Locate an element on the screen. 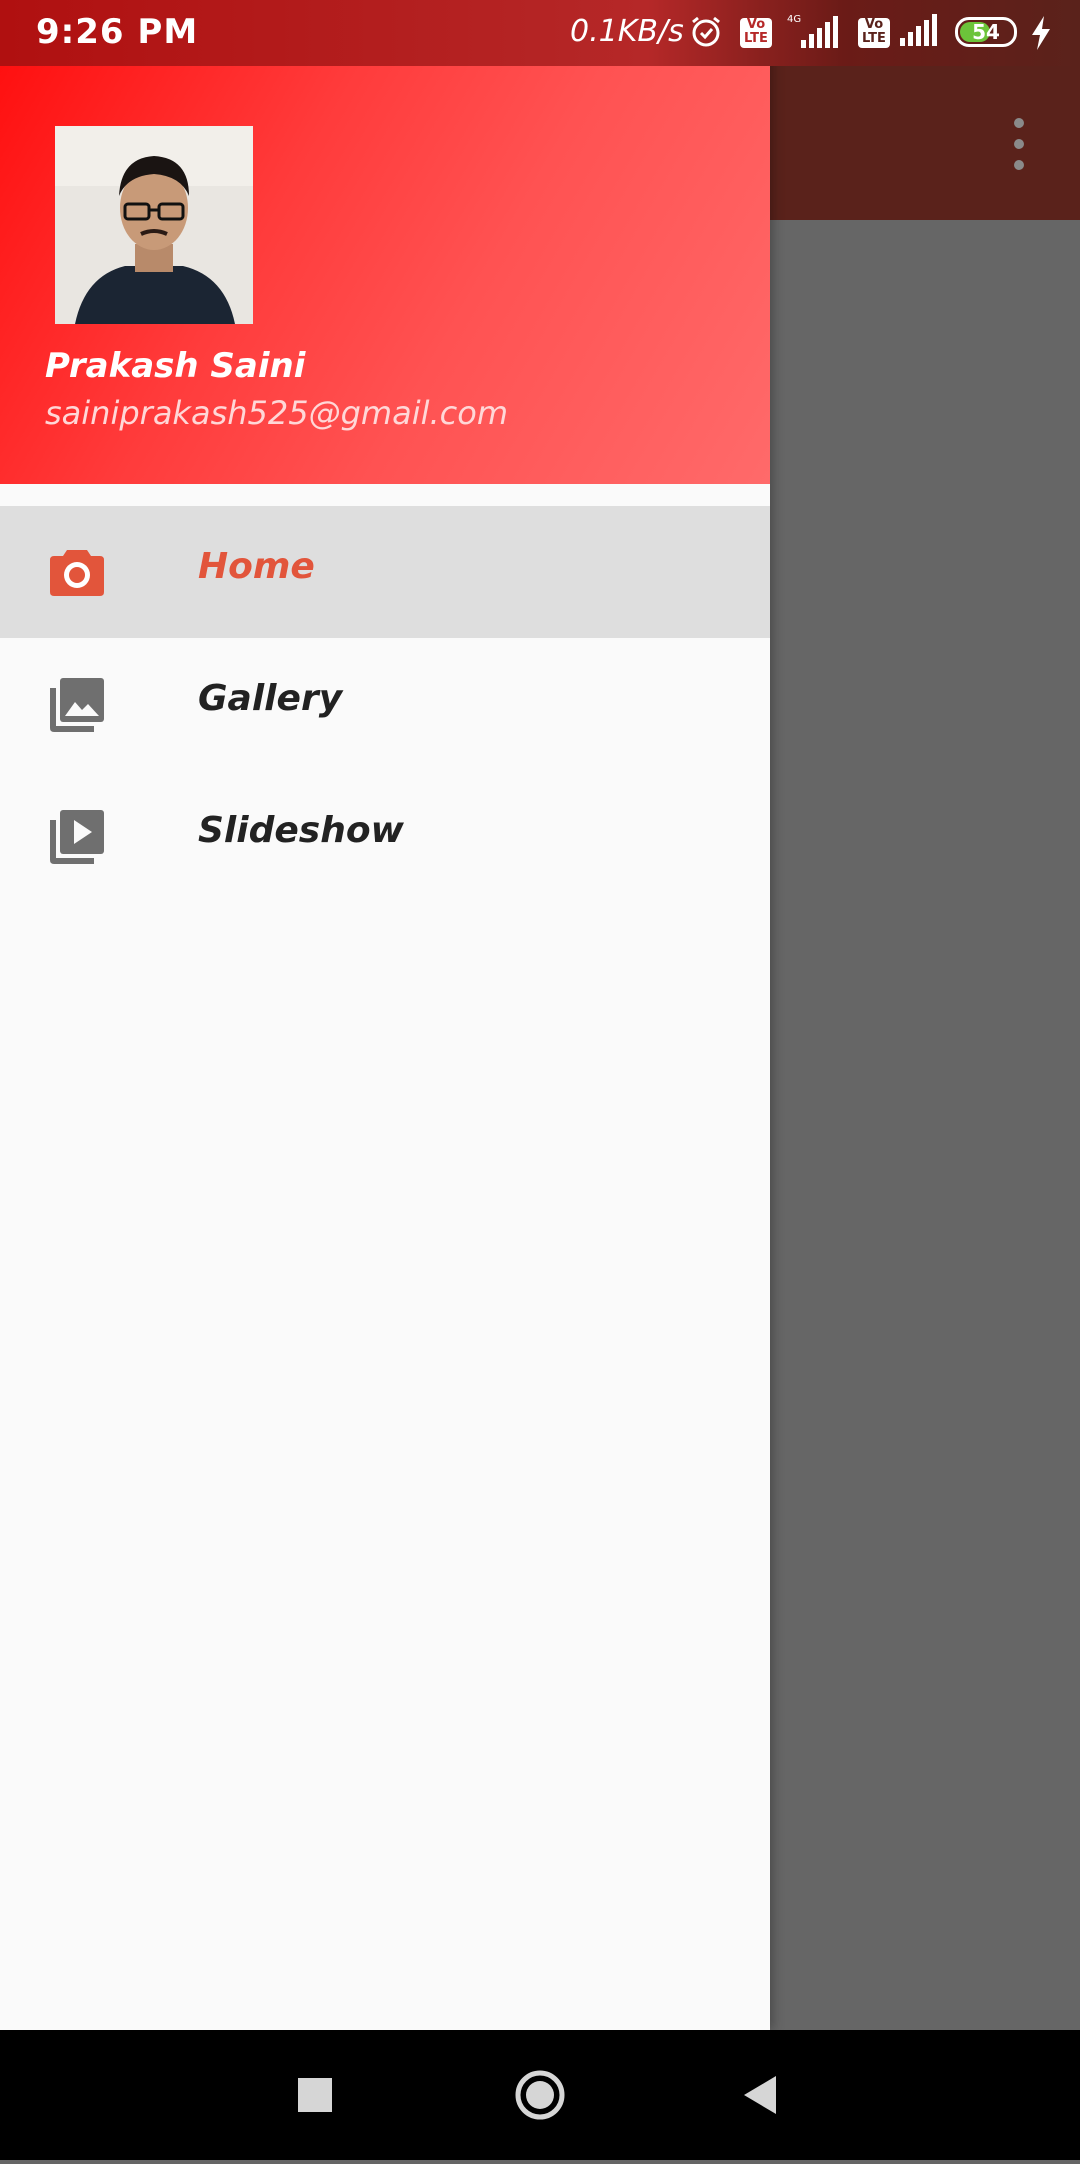  charging-icon is located at coordinates (1041, 33).